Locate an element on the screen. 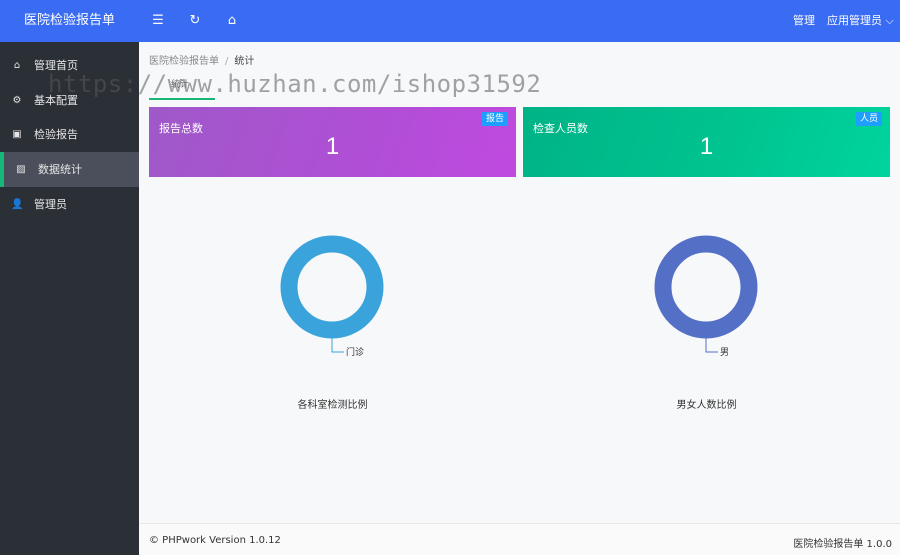  pie-slice-label: 男 is located at coordinates (724, 352).